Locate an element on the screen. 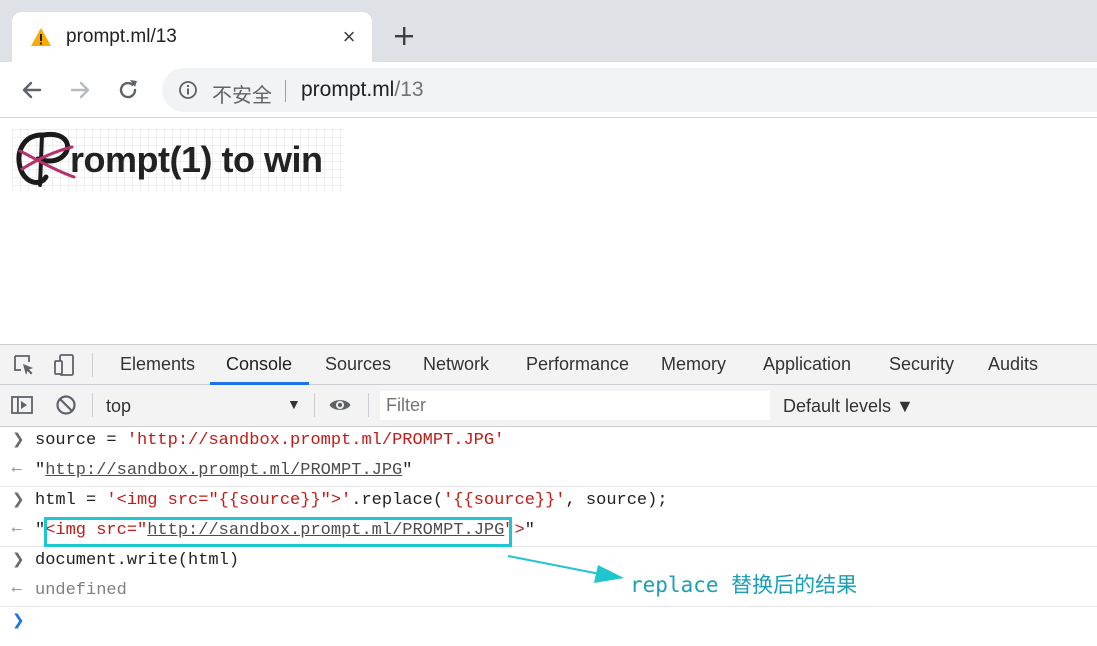 The width and height of the screenshot is (1097, 646). annotation-text: replace 替换后的结果 is located at coordinates (744, 585).